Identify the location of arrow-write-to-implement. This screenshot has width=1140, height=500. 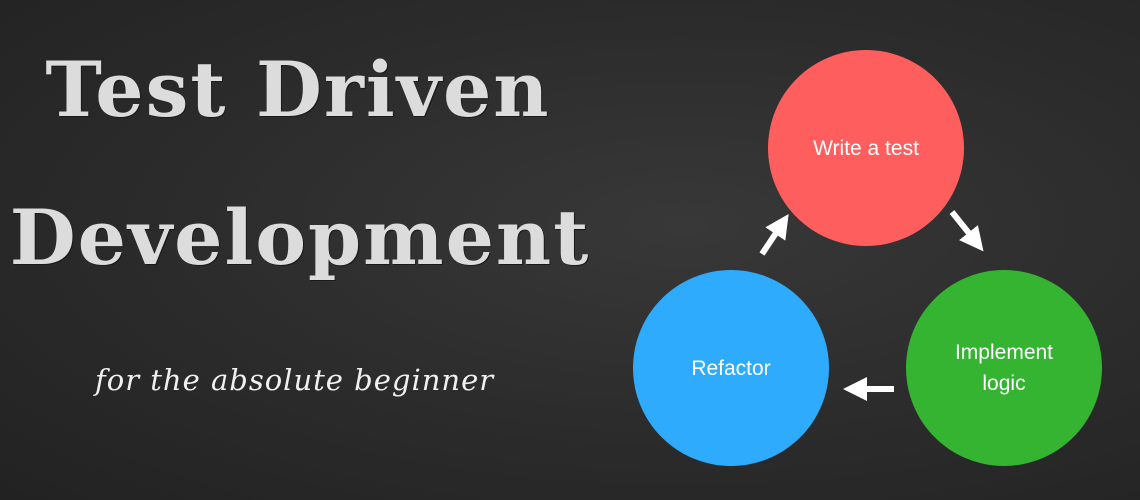
(966, 231).